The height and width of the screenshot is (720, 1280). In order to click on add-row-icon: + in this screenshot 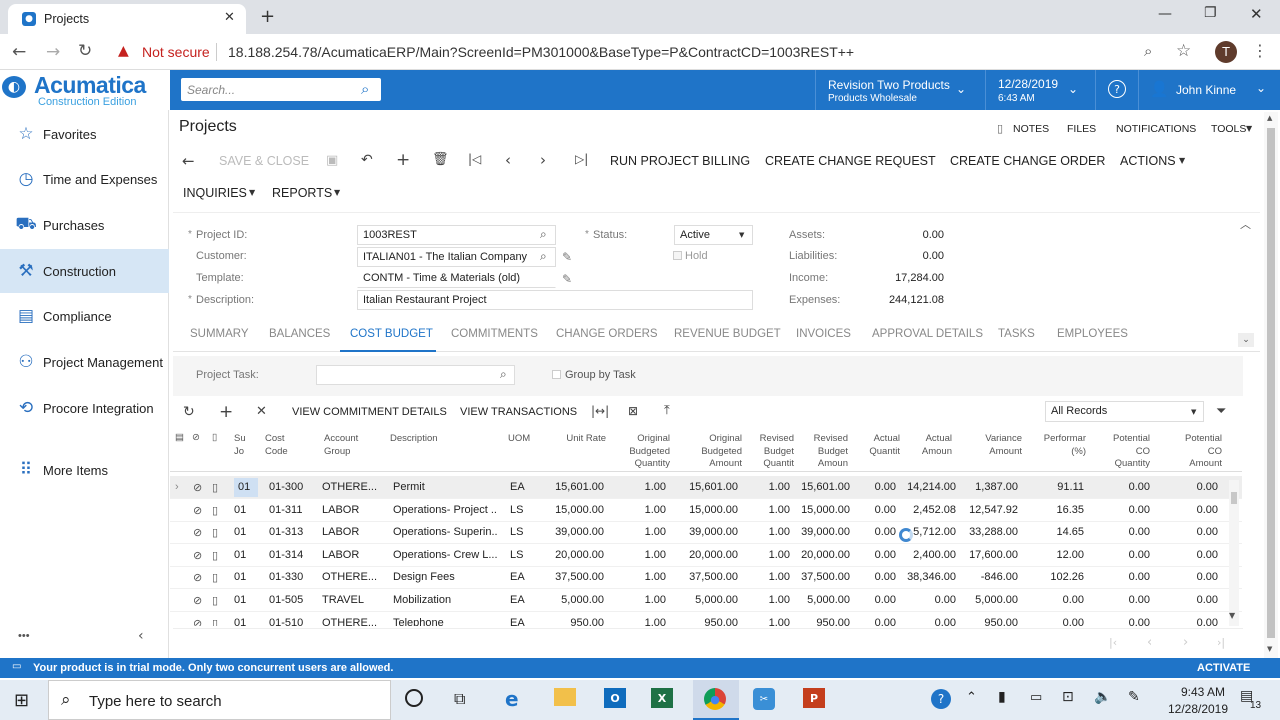, I will do `click(226, 412)`.